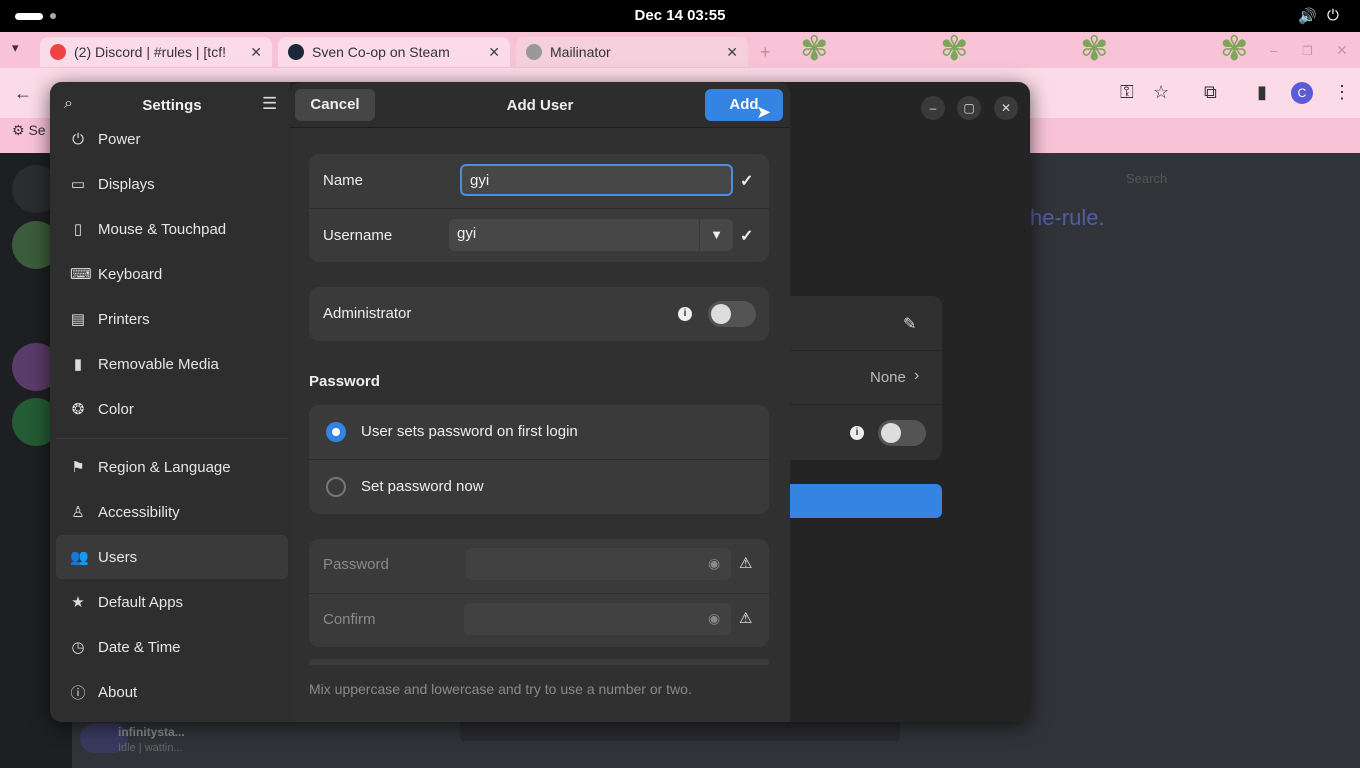 This screenshot has height=768, width=1360. Describe the element at coordinates (765, 52) in the screenshot. I see `new-tab-button: +` at that location.